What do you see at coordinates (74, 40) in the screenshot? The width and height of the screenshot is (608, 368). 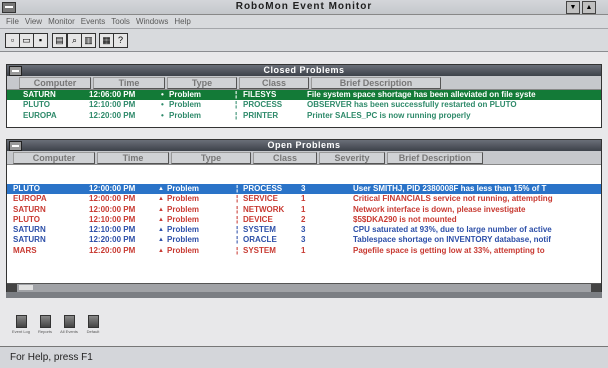 I see `find-icon: ⌕` at bounding box center [74, 40].